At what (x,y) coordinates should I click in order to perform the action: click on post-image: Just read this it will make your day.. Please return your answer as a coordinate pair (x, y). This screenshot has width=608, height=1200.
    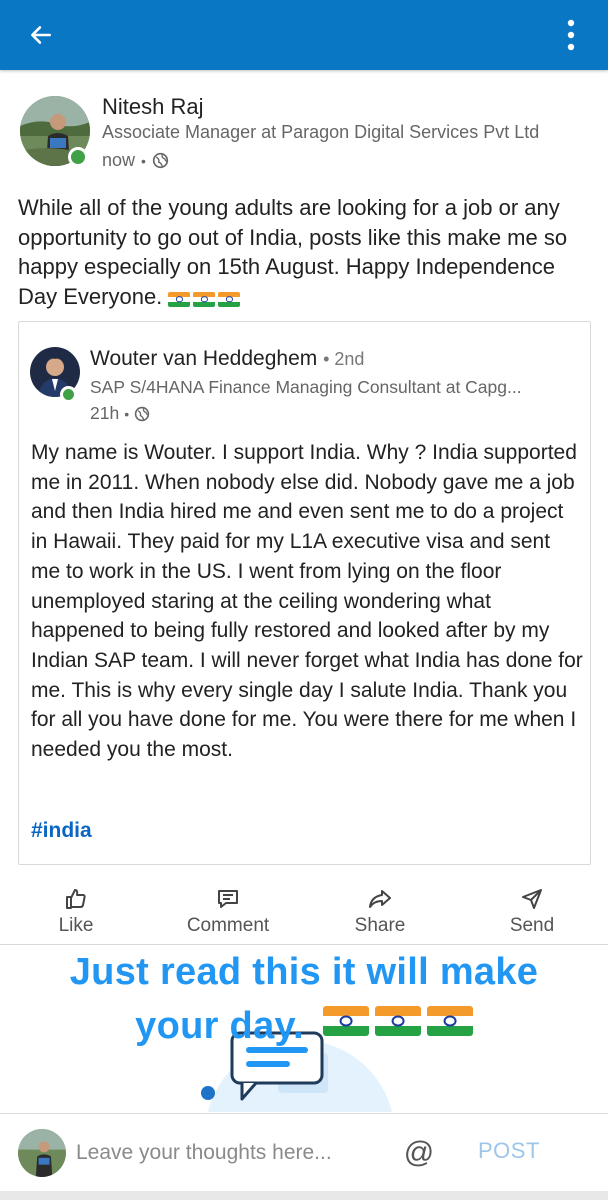
    Looking at the image, I should click on (304, 1028).